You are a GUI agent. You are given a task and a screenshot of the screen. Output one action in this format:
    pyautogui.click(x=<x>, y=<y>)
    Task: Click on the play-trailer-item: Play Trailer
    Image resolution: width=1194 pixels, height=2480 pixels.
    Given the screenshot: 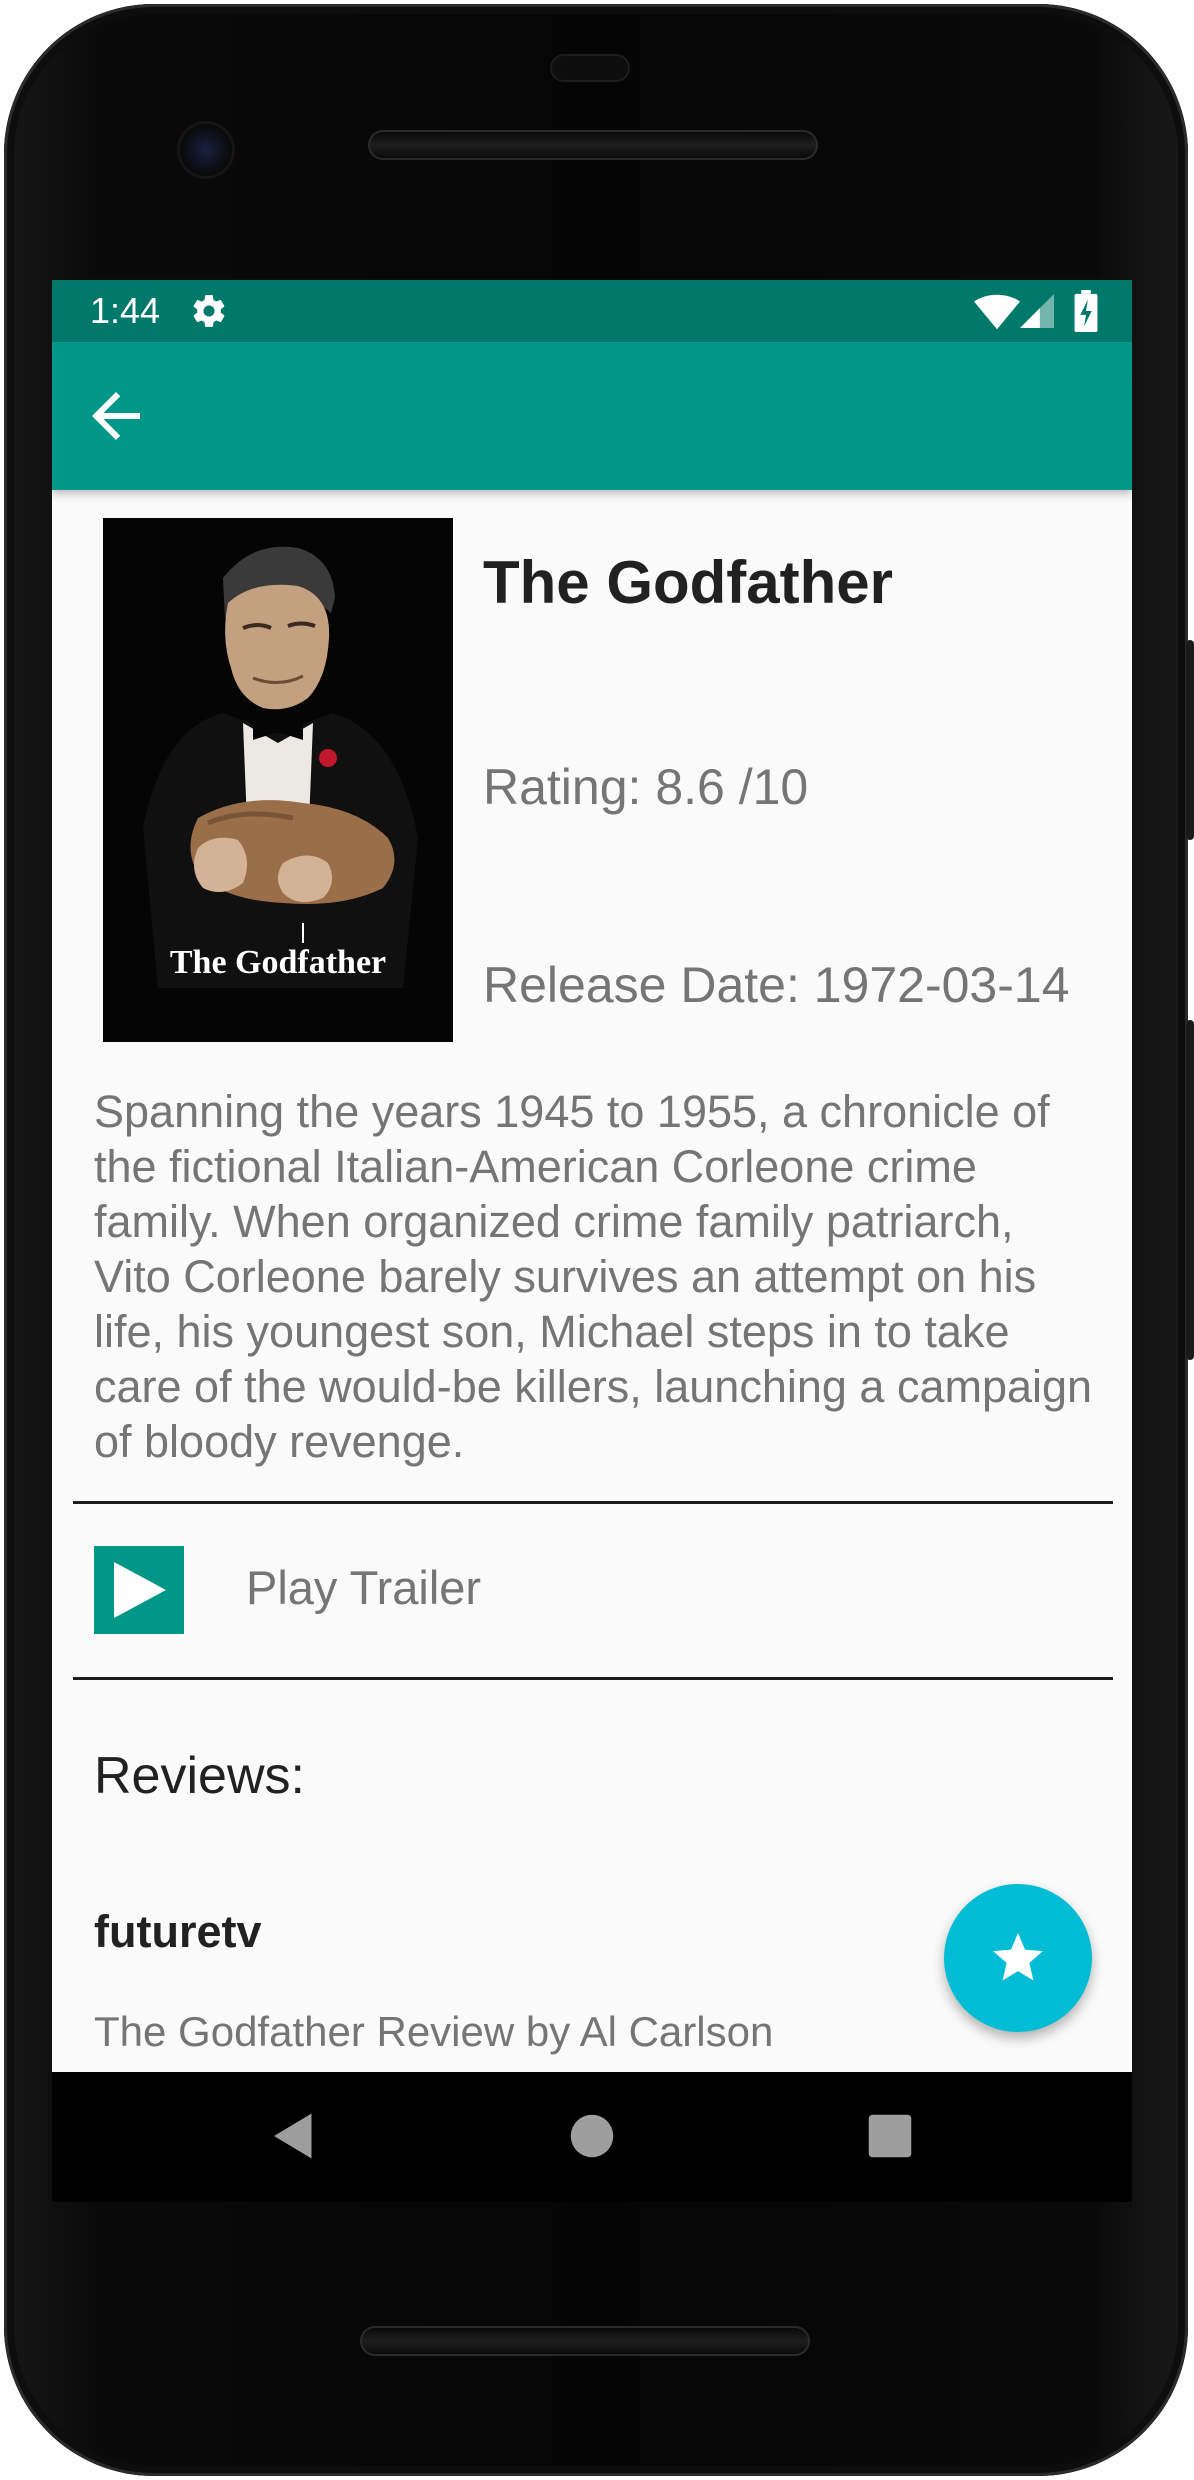 What is the action you would take?
    pyautogui.click(x=592, y=1588)
    